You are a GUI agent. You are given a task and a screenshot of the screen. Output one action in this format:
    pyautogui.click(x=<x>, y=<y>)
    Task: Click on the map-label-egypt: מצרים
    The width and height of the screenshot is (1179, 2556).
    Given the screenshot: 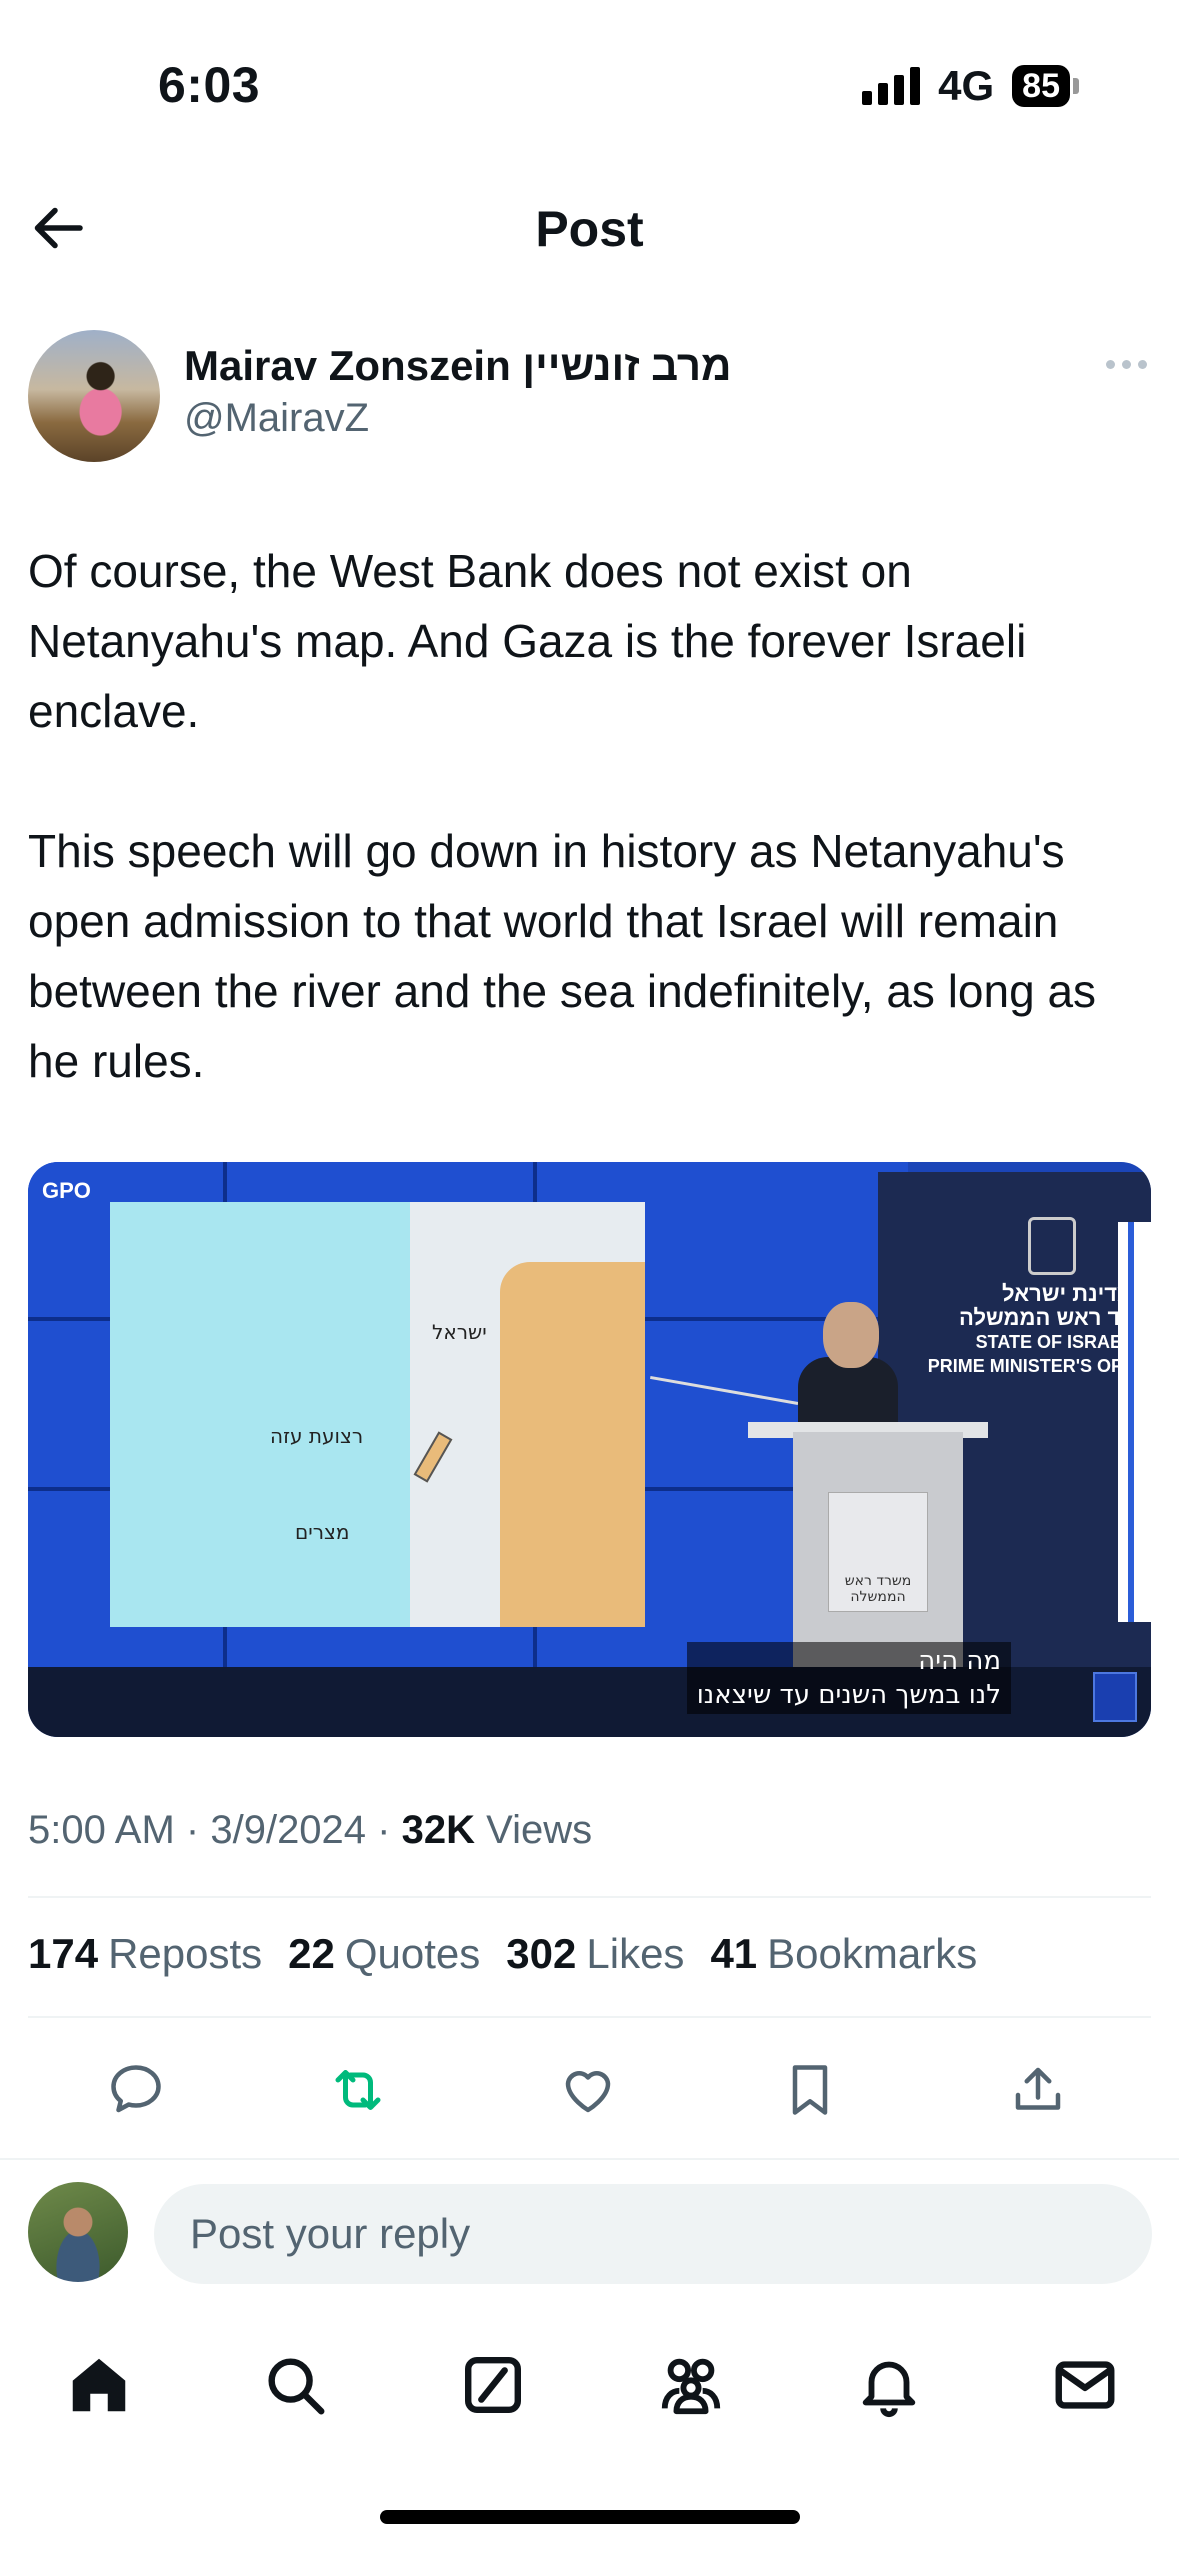 What is the action you would take?
    pyautogui.click(x=322, y=1532)
    